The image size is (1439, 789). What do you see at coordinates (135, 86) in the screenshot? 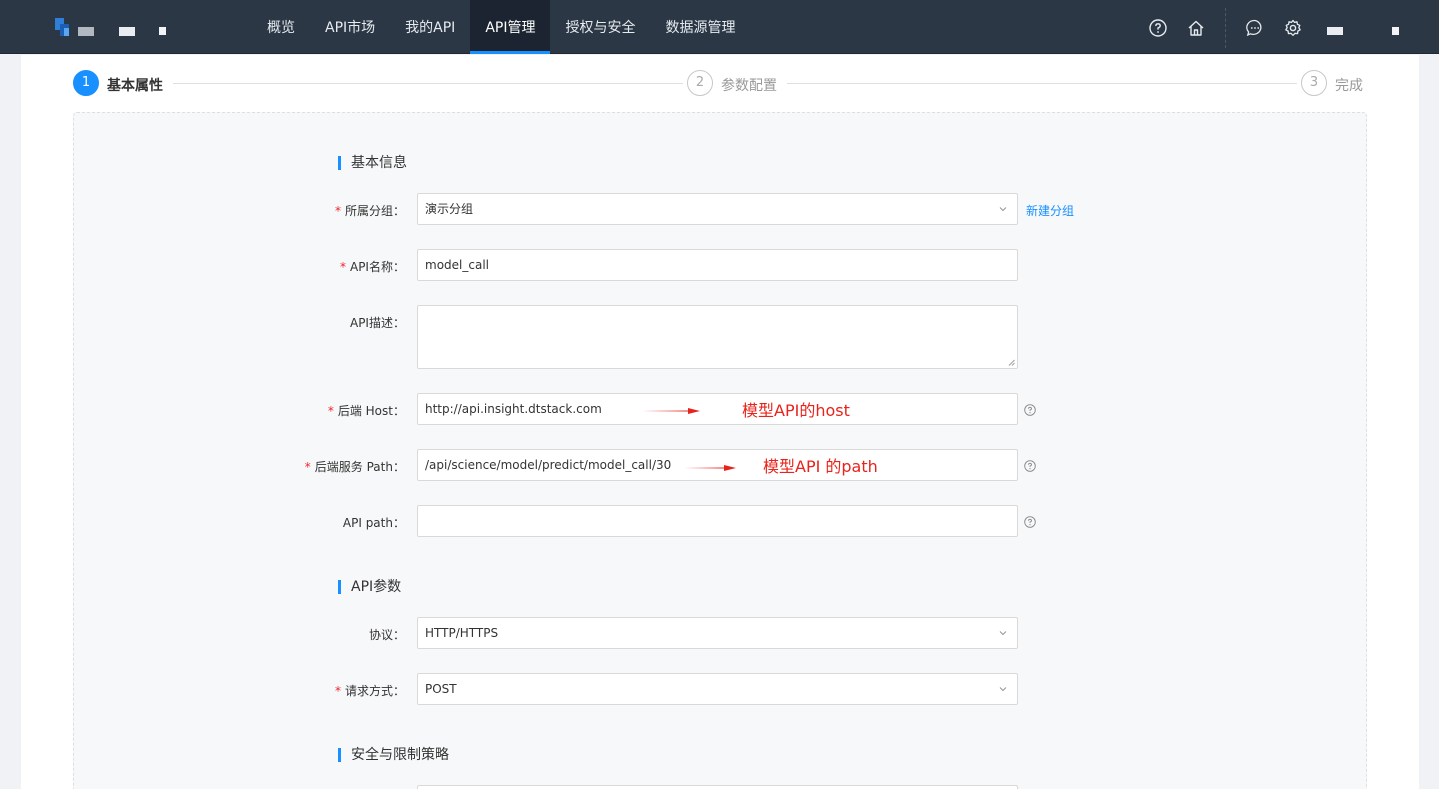
I see `step-1-title: 基本属性` at bounding box center [135, 86].